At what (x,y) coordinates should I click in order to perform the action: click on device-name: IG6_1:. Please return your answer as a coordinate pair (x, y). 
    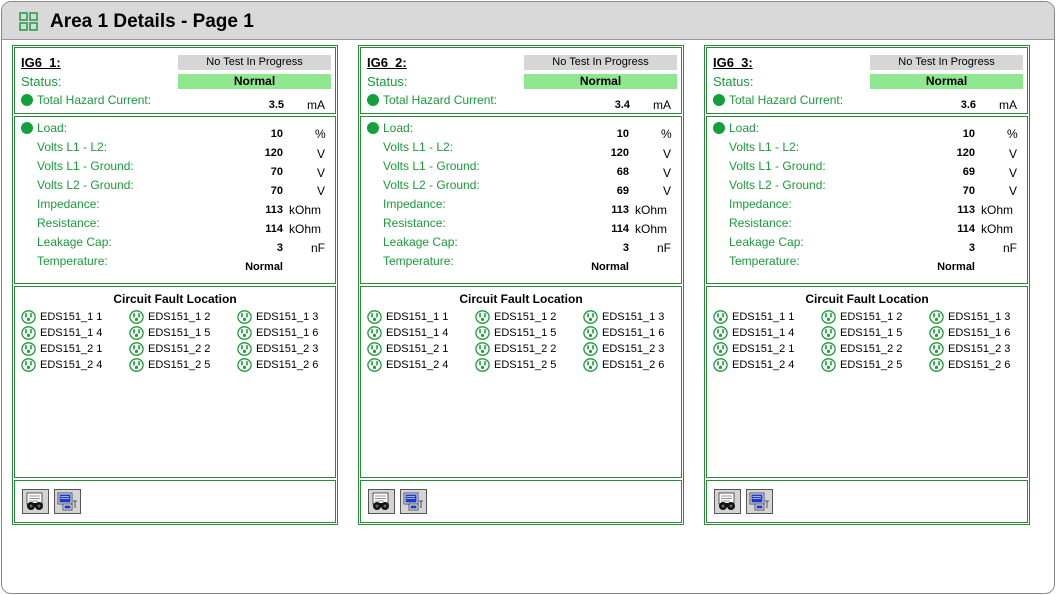
    Looking at the image, I should click on (41, 62).